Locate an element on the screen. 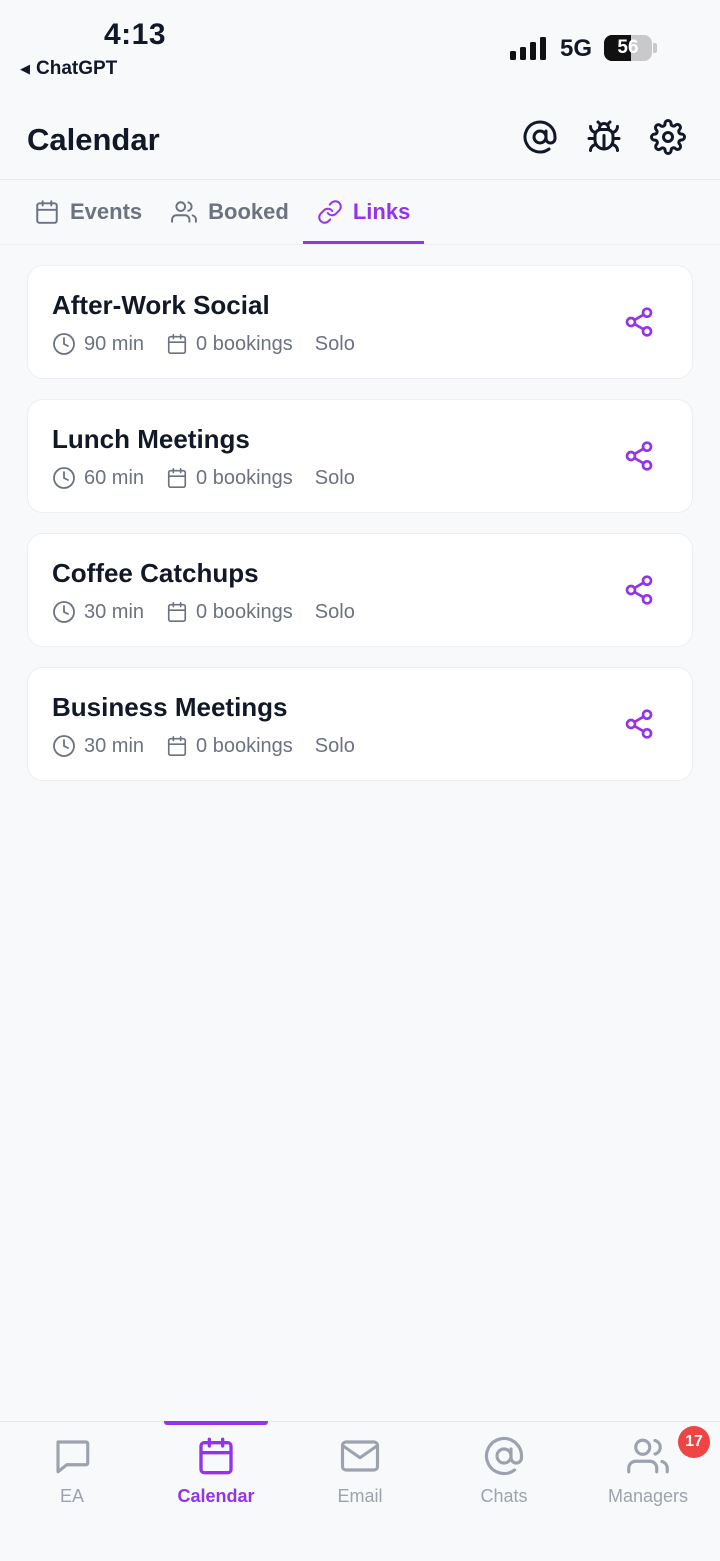 The width and height of the screenshot is (720, 1561). link-duration: 90 min is located at coordinates (114, 343).